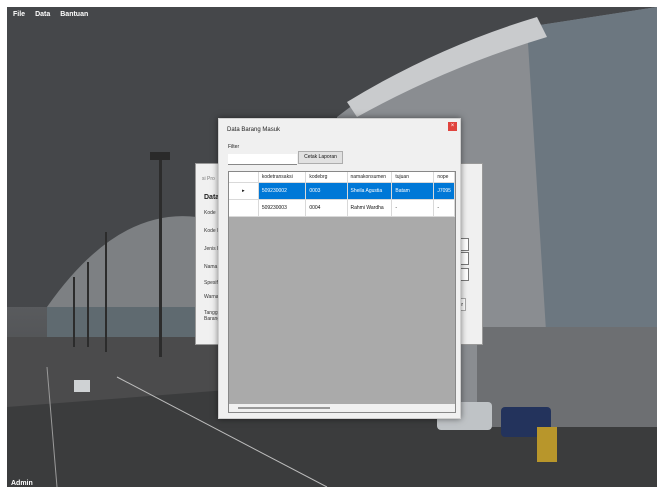  What do you see at coordinates (244, 208) in the screenshot?
I see `row-header` at bounding box center [244, 208].